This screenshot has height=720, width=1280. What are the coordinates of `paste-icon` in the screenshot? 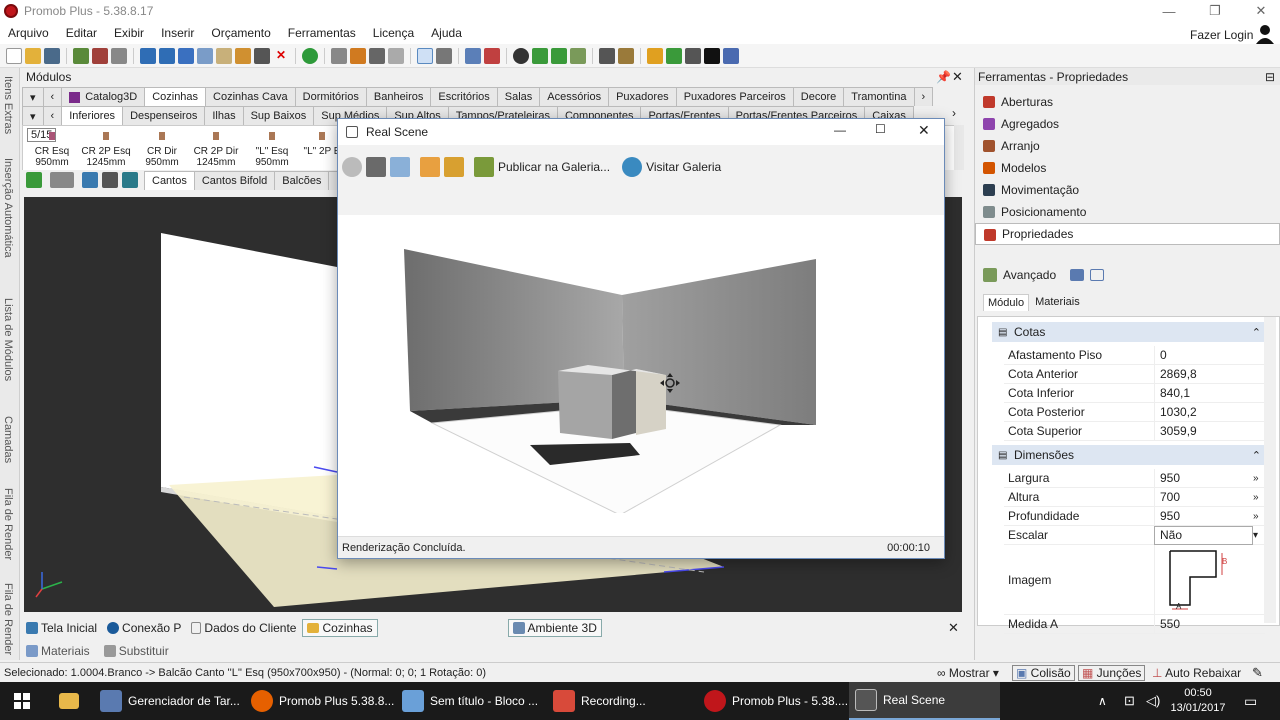 It's located at (224, 55).